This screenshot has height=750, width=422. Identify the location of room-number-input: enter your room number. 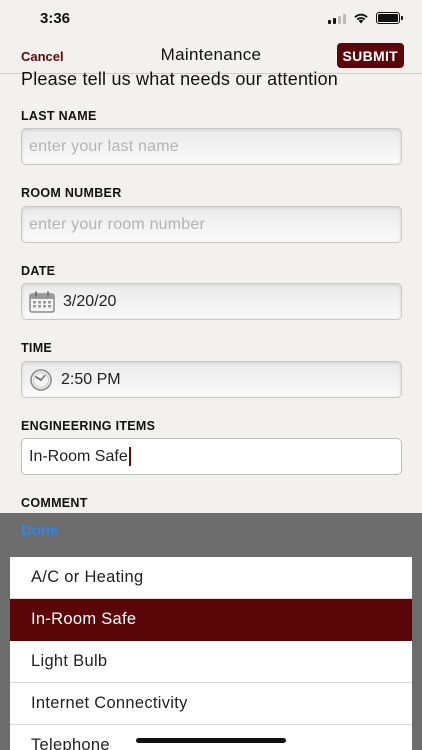
(211, 224).